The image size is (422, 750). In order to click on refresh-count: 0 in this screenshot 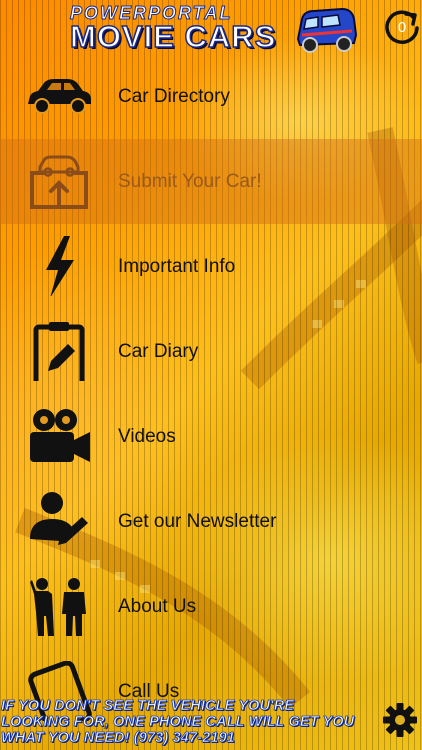, I will do `click(402, 27)`.